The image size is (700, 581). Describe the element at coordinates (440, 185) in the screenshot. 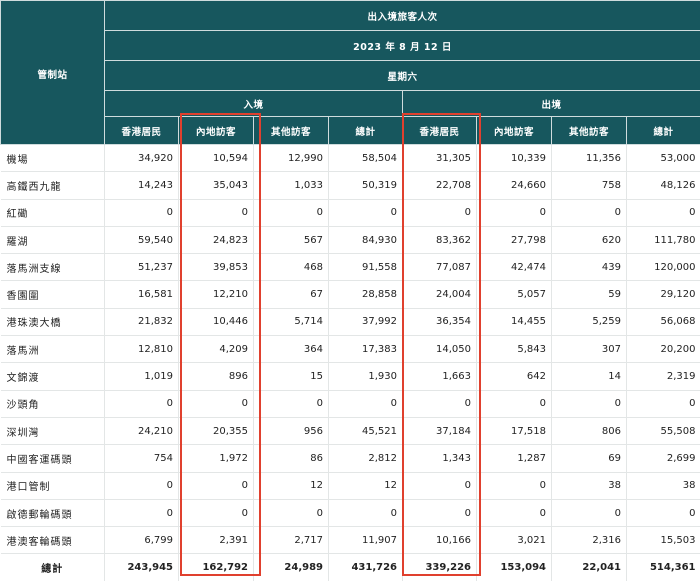

I see `table-cell: 22,708` at that location.